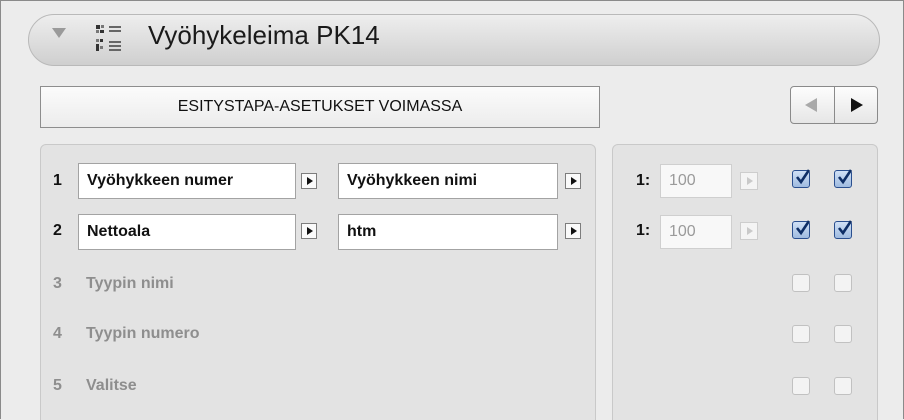  Describe the element at coordinates (264, 35) in the screenshot. I see `section-title: Vyöhykeleima PK14` at that location.